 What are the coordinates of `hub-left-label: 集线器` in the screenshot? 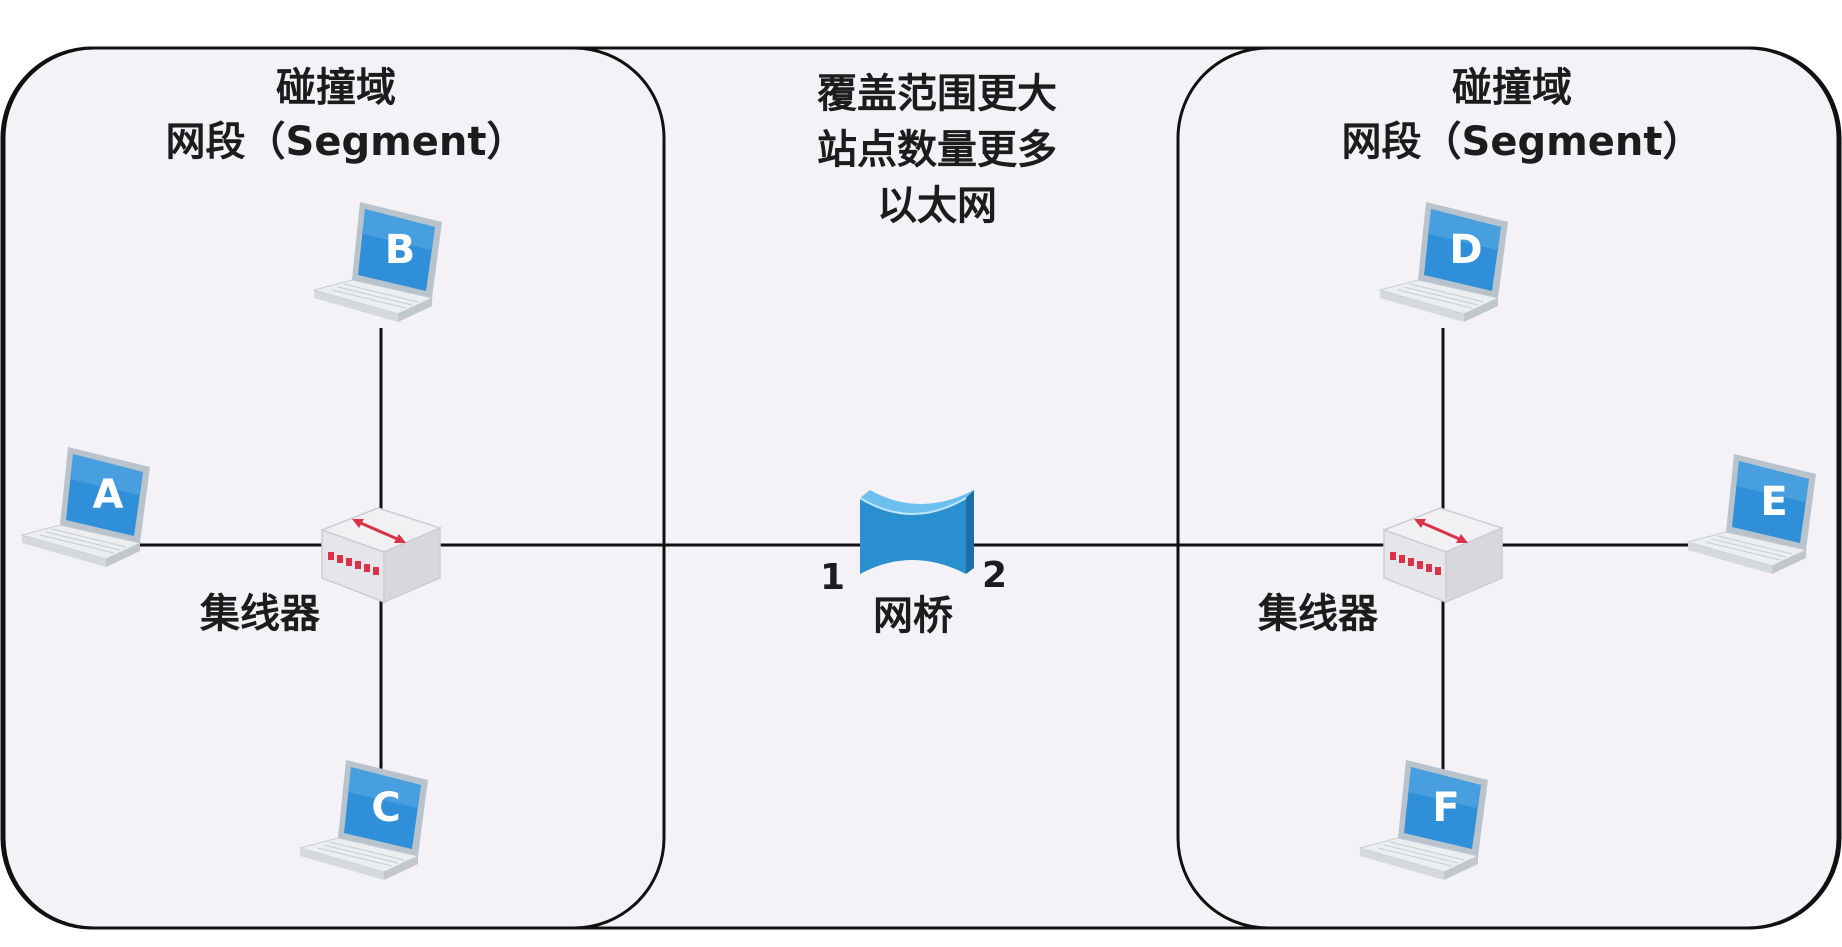 It's located at (260, 614).